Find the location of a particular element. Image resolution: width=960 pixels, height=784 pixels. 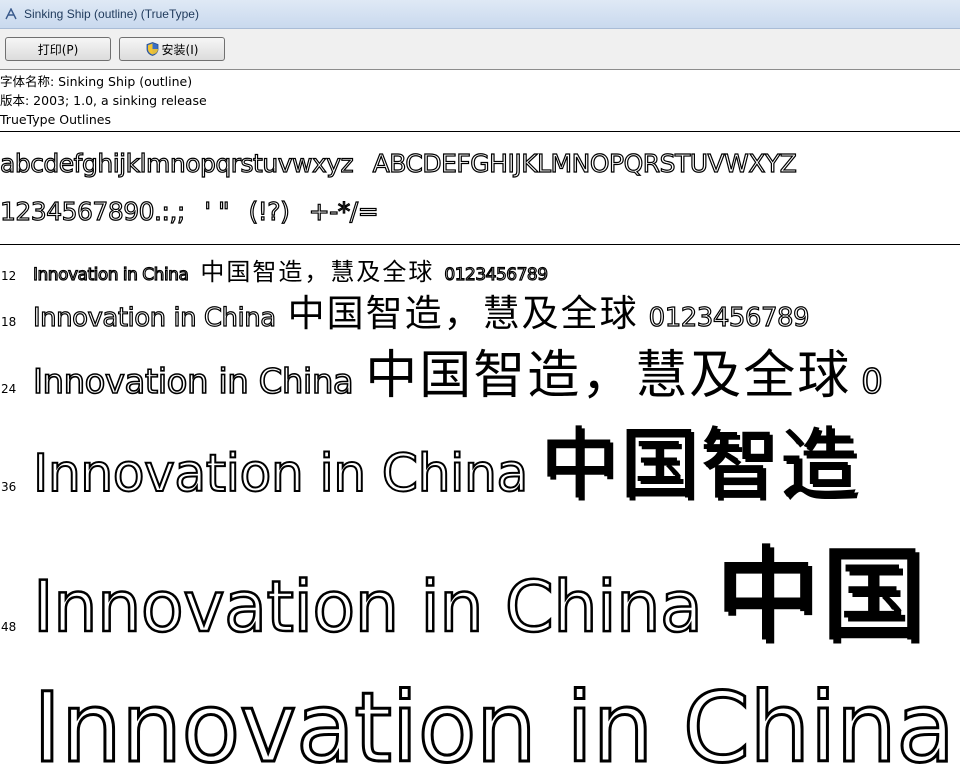

font-name: 字体名称: Sinking Ship (outline) is located at coordinates (96, 81).